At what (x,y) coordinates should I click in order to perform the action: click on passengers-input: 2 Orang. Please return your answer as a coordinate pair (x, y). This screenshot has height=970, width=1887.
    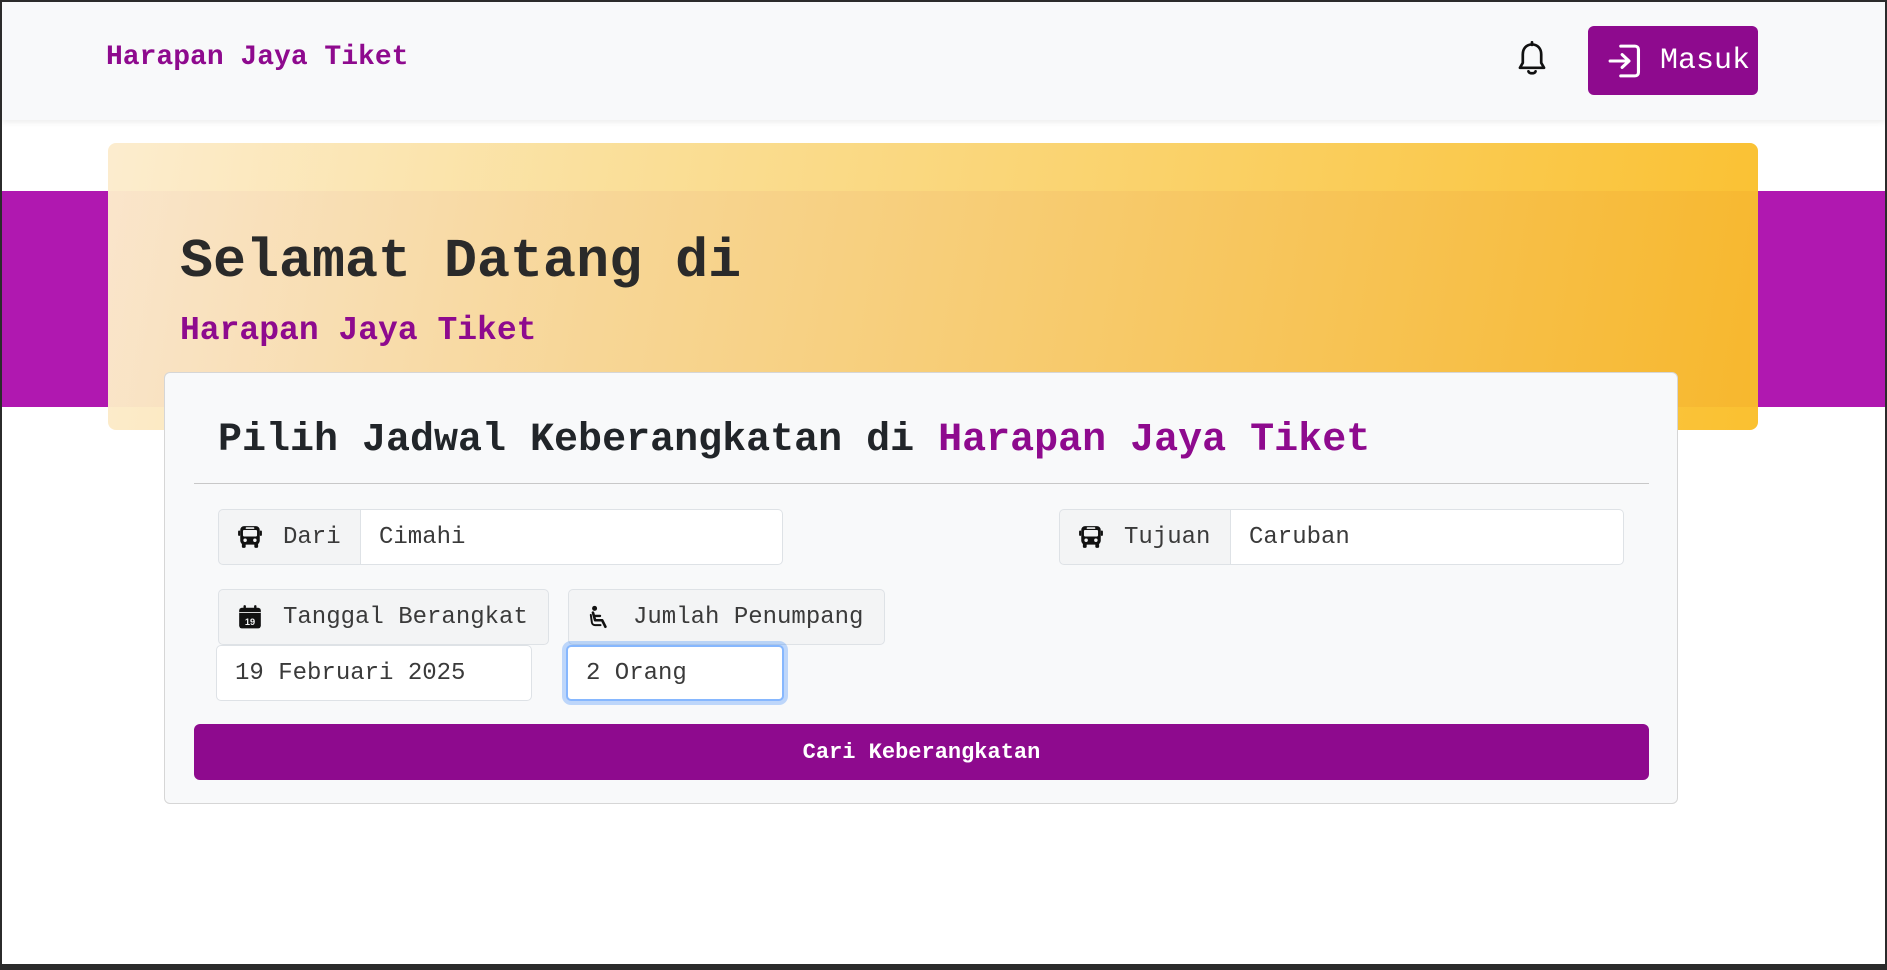
    Looking at the image, I should click on (675, 673).